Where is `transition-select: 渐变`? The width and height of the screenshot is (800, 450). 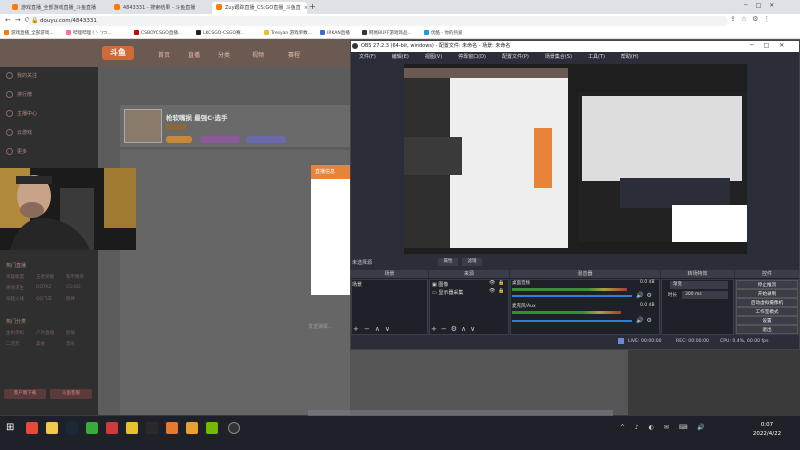 transition-select: 渐变 is located at coordinates (699, 285).